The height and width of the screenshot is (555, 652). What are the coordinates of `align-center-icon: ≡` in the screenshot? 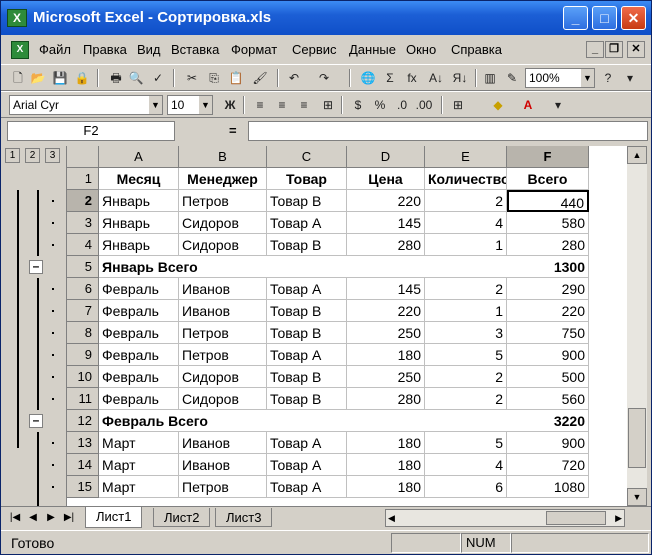 It's located at (282, 105).